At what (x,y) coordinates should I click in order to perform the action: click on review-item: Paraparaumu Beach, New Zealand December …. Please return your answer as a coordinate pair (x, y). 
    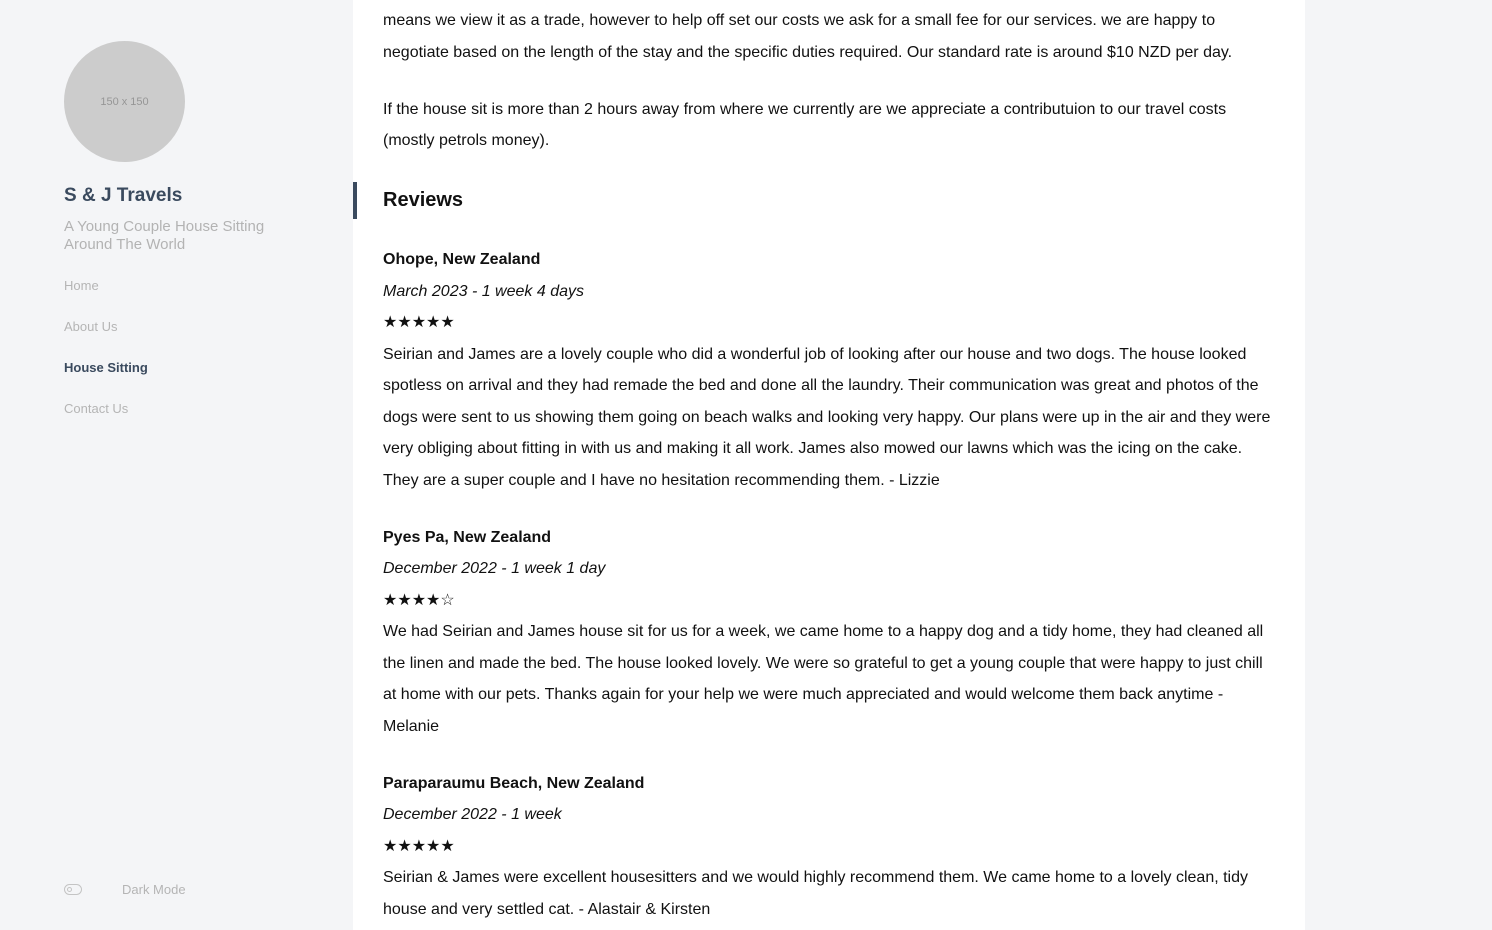
    Looking at the image, I should click on (830, 847).